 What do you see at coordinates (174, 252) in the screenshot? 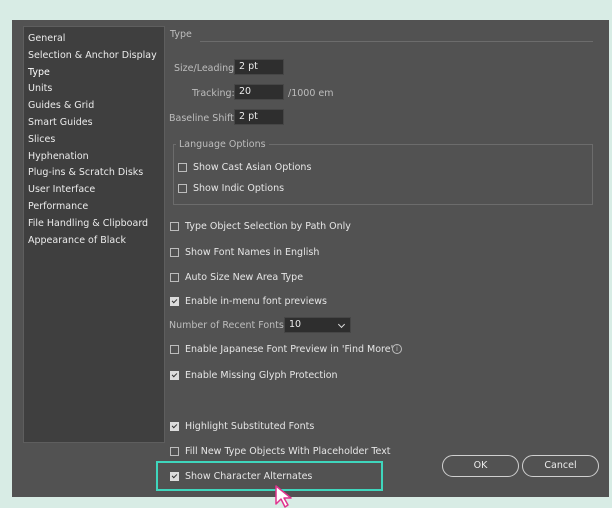
I see `font-names-english-checkbox` at bounding box center [174, 252].